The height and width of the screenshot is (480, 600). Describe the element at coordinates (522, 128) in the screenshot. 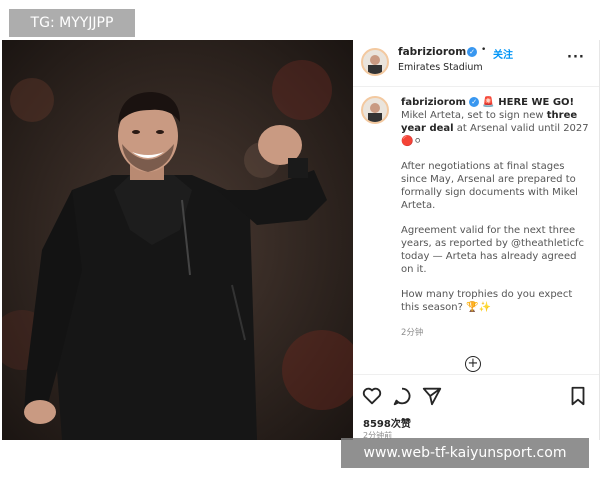

I see `caption-text-b: at Arsenal valid until 2027` at that location.